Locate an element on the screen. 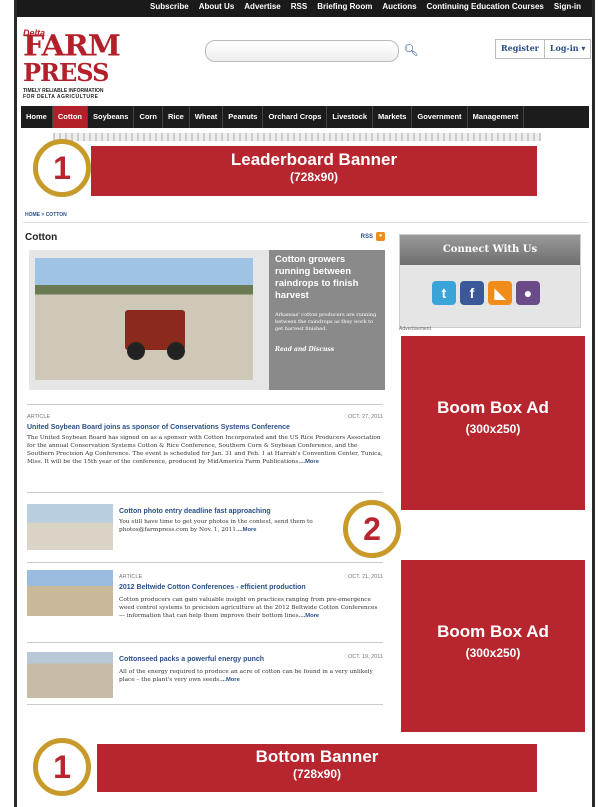 This screenshot has width=600, height=807. breadcrumb-divider is located at coordinates (306, 222).